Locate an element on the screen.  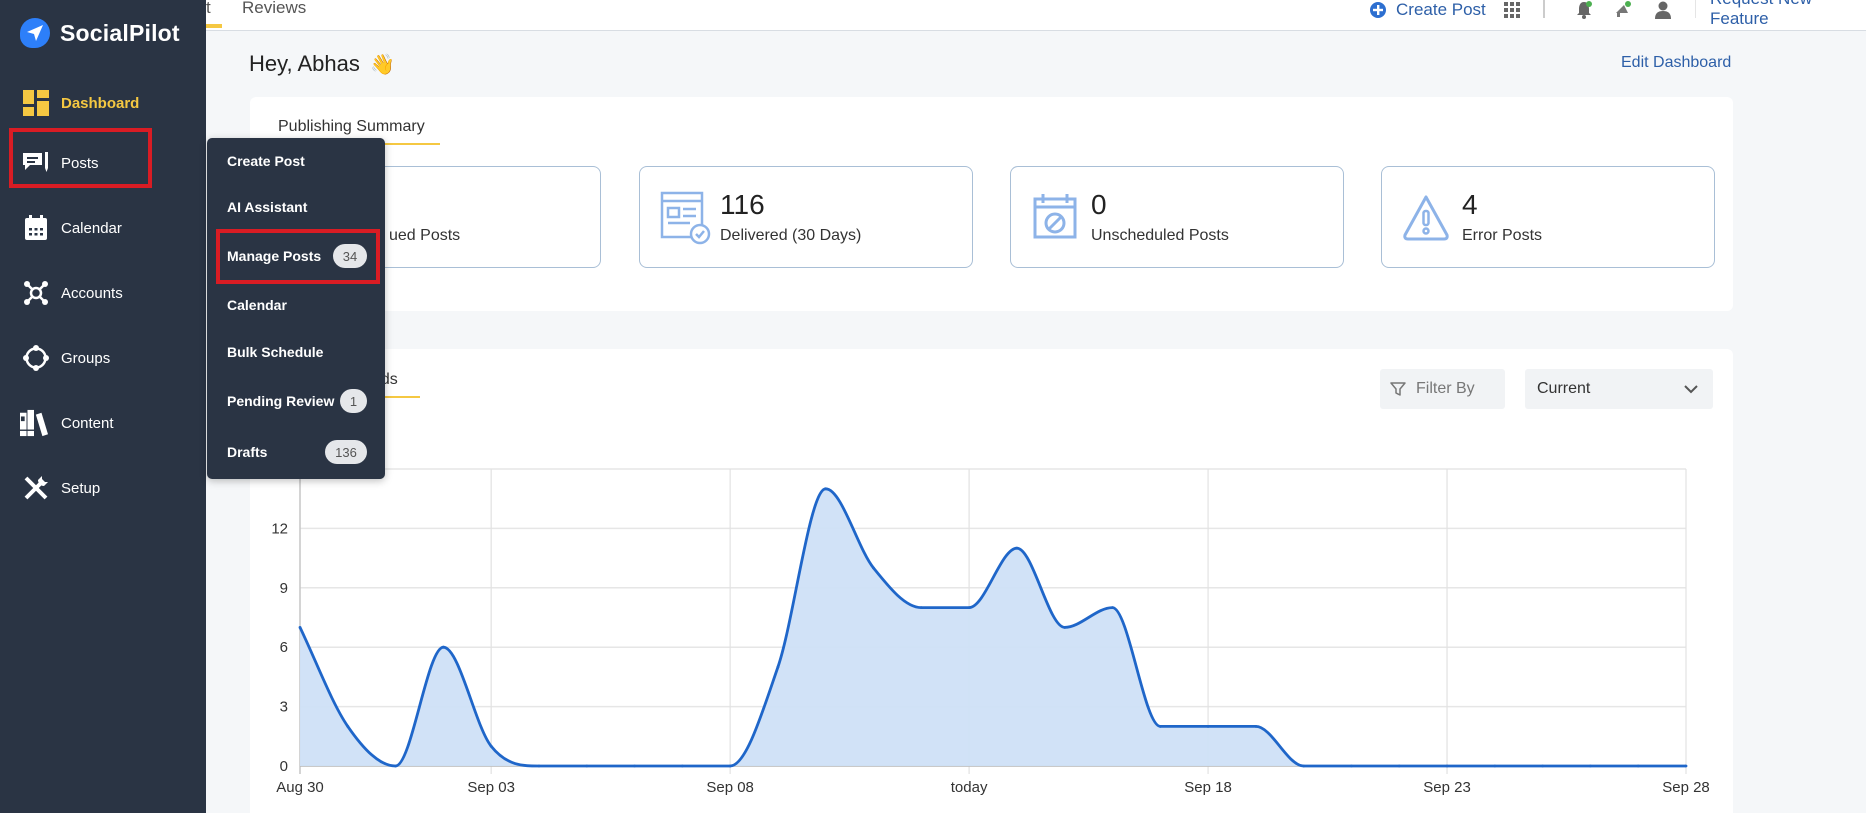
stat-card-error: 4 Error Posts is located at coordinates (1548, 217).